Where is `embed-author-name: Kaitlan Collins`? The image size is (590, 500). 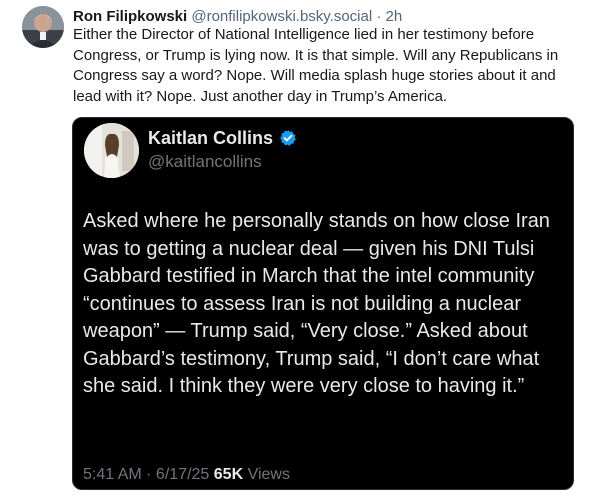
embed-author-name: Kaitlan Collins is located at coordinates (222, 139).